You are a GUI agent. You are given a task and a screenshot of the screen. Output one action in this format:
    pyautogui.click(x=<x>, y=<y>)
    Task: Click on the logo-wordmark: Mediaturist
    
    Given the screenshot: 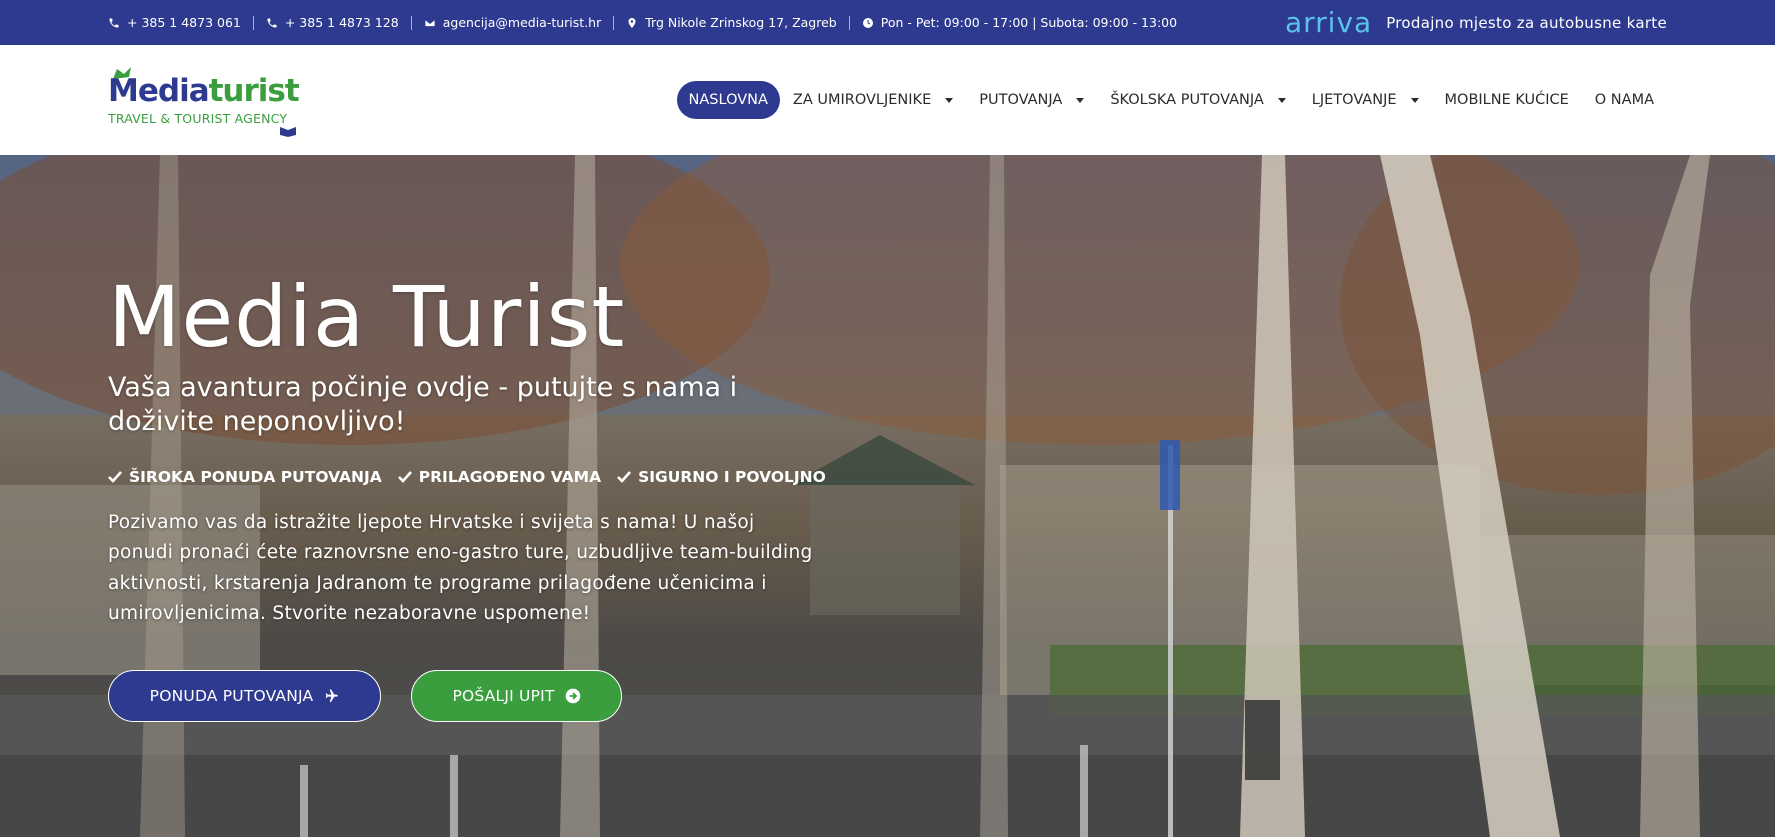 What is the action you would take?
    pyautogui.click(x=204, y=91)
    